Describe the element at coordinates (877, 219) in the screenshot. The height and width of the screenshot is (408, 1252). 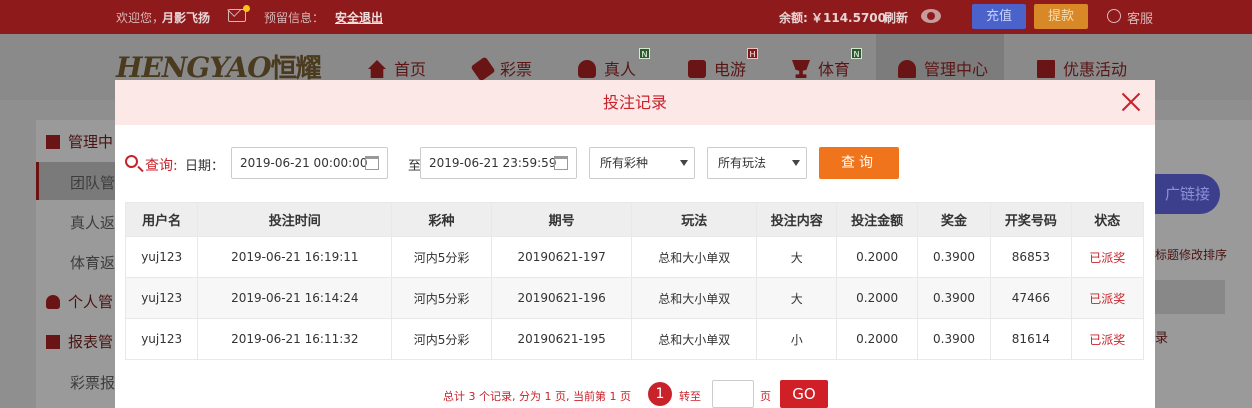
I see `column-header: 投注金额` at that location.